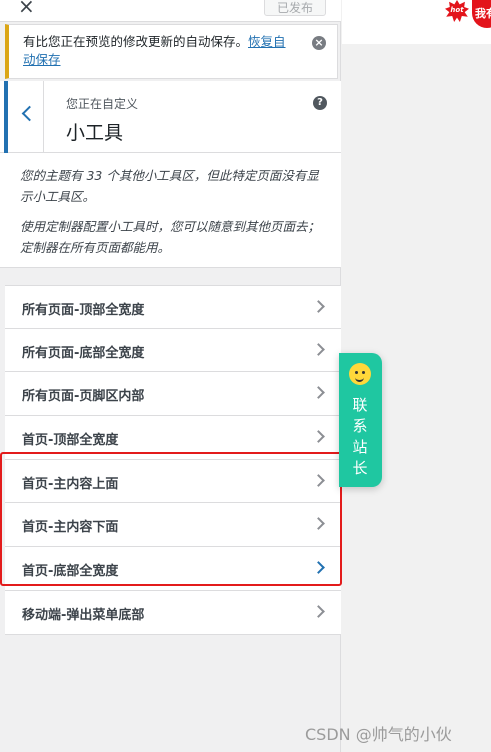  I want to click on help-icon: ?, so click(320, 103).